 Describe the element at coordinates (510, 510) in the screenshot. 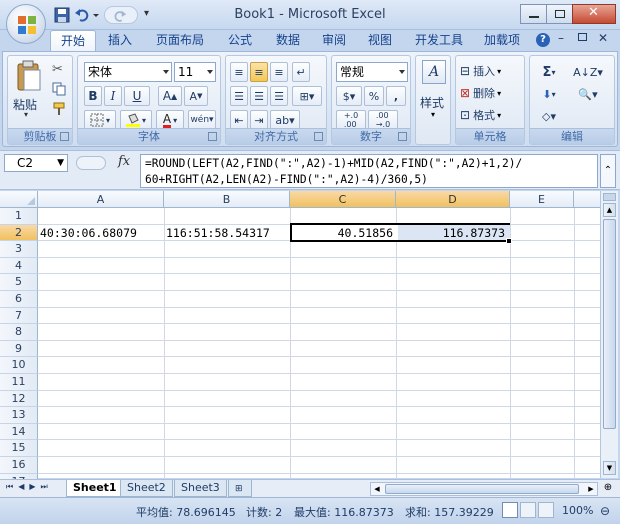

I see `normal-view-icon` at that location.